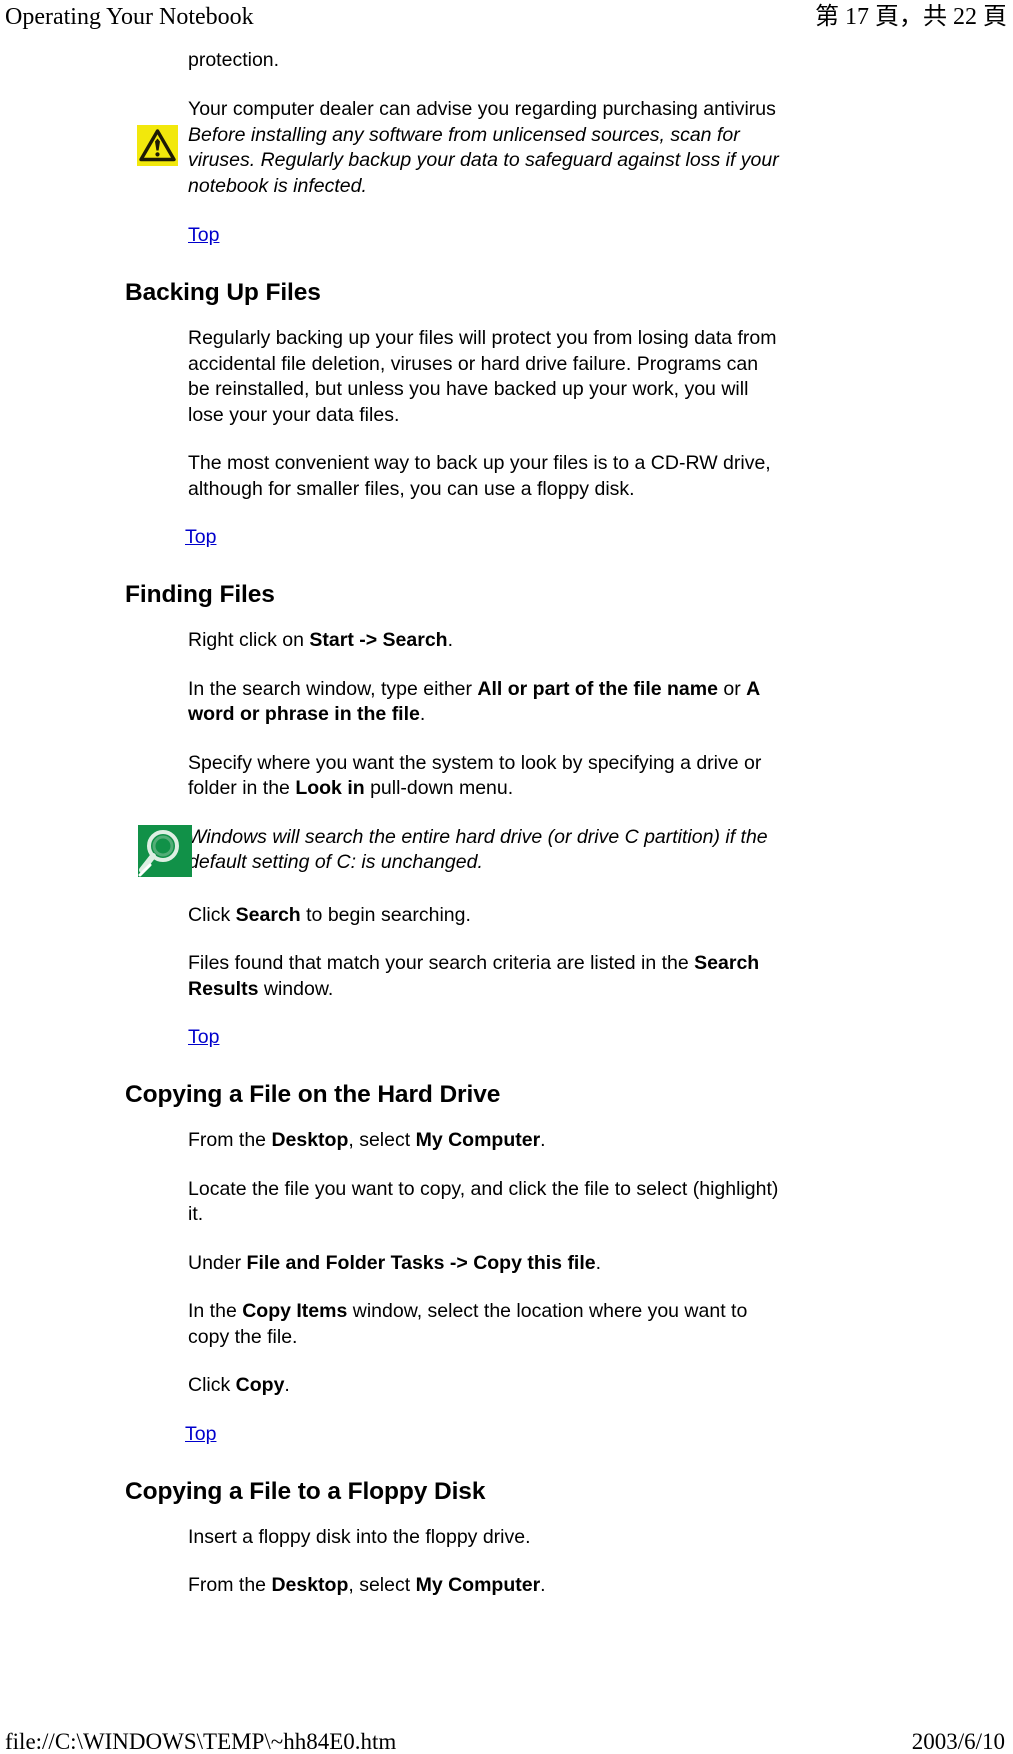 This screenshot has width=1013, height=1754. Describe the element at coordinates (165, 850) in the screenshot. I see `magnifier-icon` at that location.